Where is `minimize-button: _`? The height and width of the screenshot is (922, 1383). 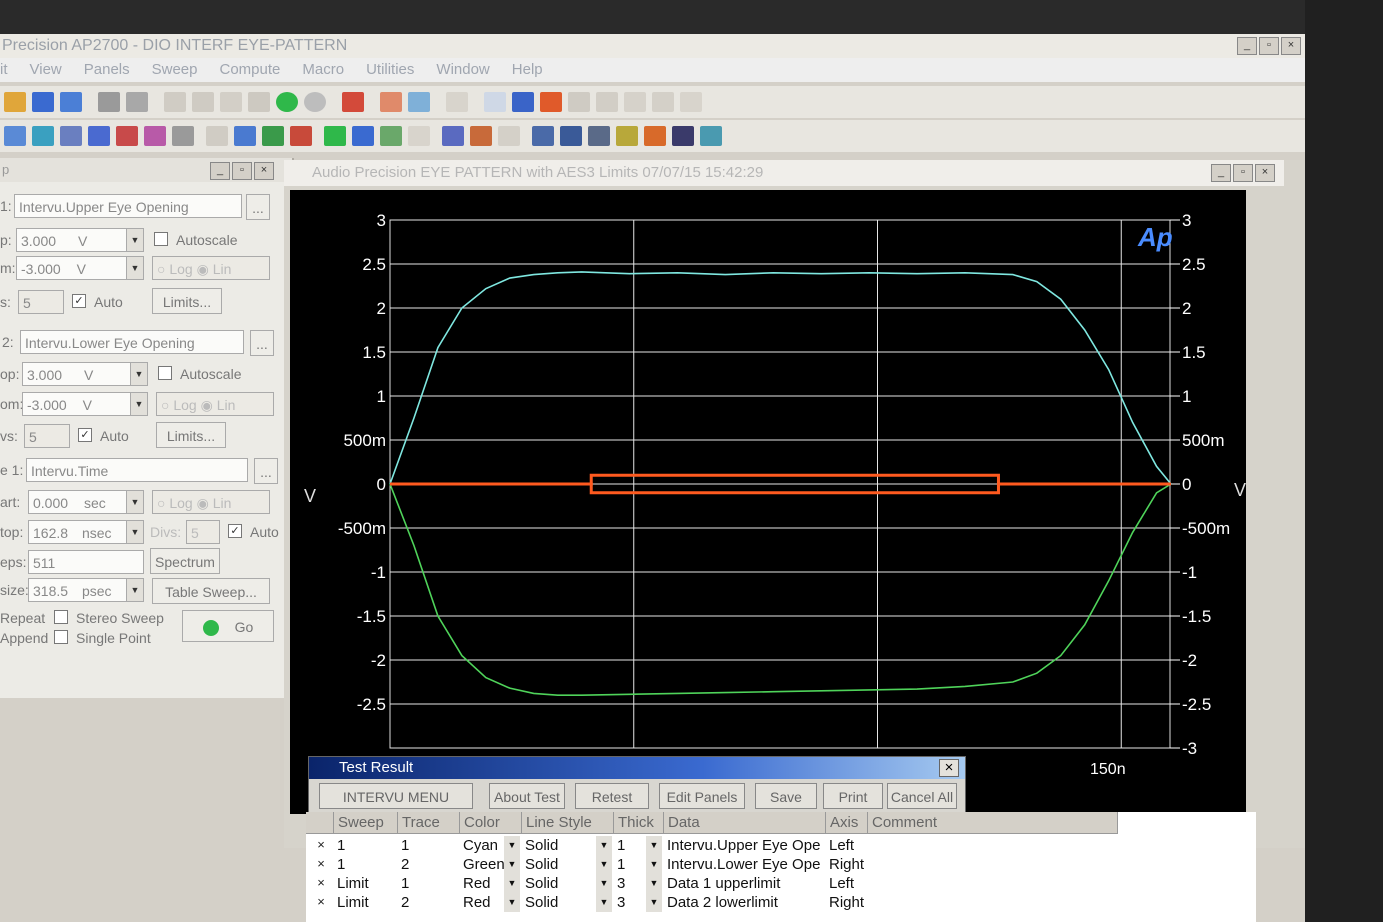 minimize-button: _ is located at coordinates (1247, 46).